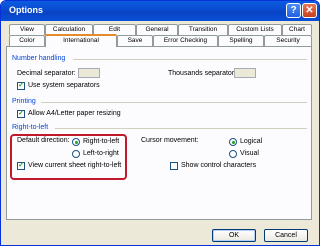 The height and width of the screenshot is (246, 320). I want to click on tab-general: General, so click(157, 29).